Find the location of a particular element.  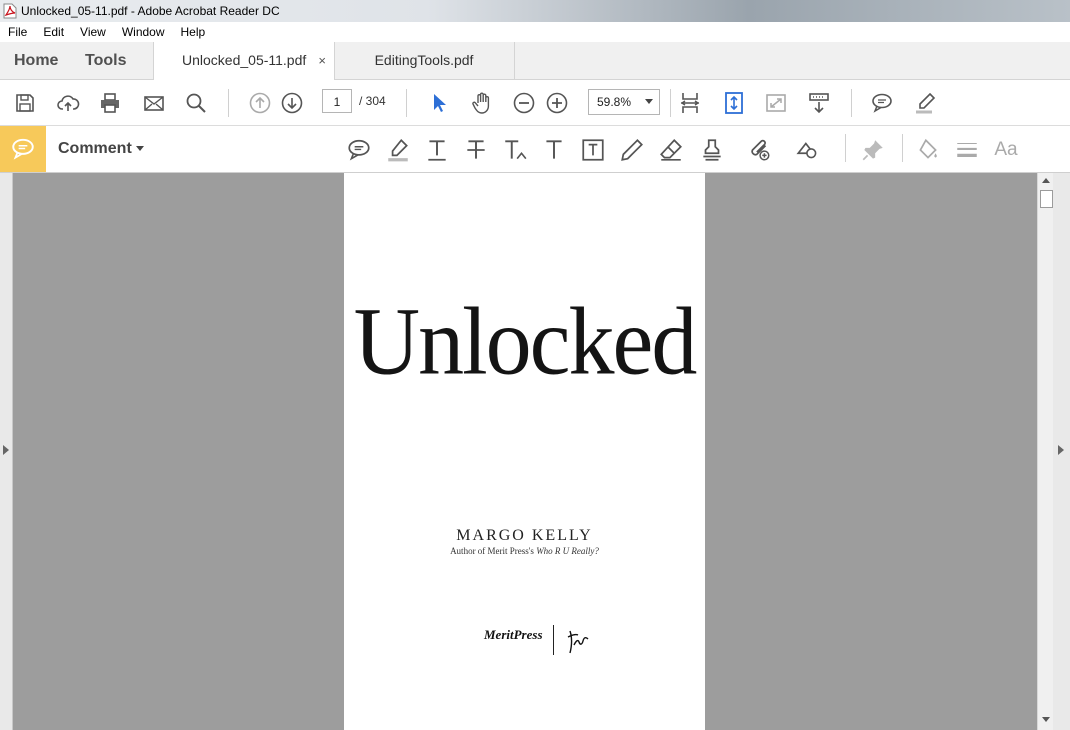

comment-tool-badge is located at coordinates (23, 149).